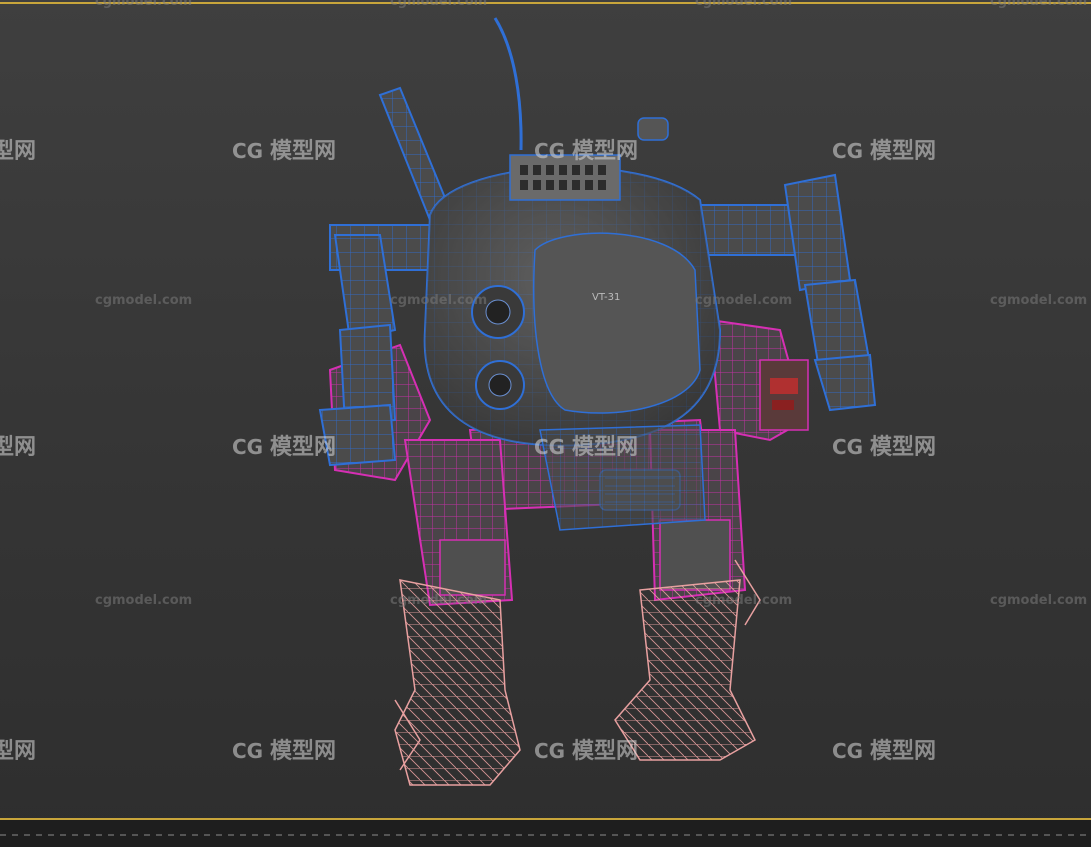  Describe the element at coordinates (508, 84) in the screenshot. I see `antenna` at that location.